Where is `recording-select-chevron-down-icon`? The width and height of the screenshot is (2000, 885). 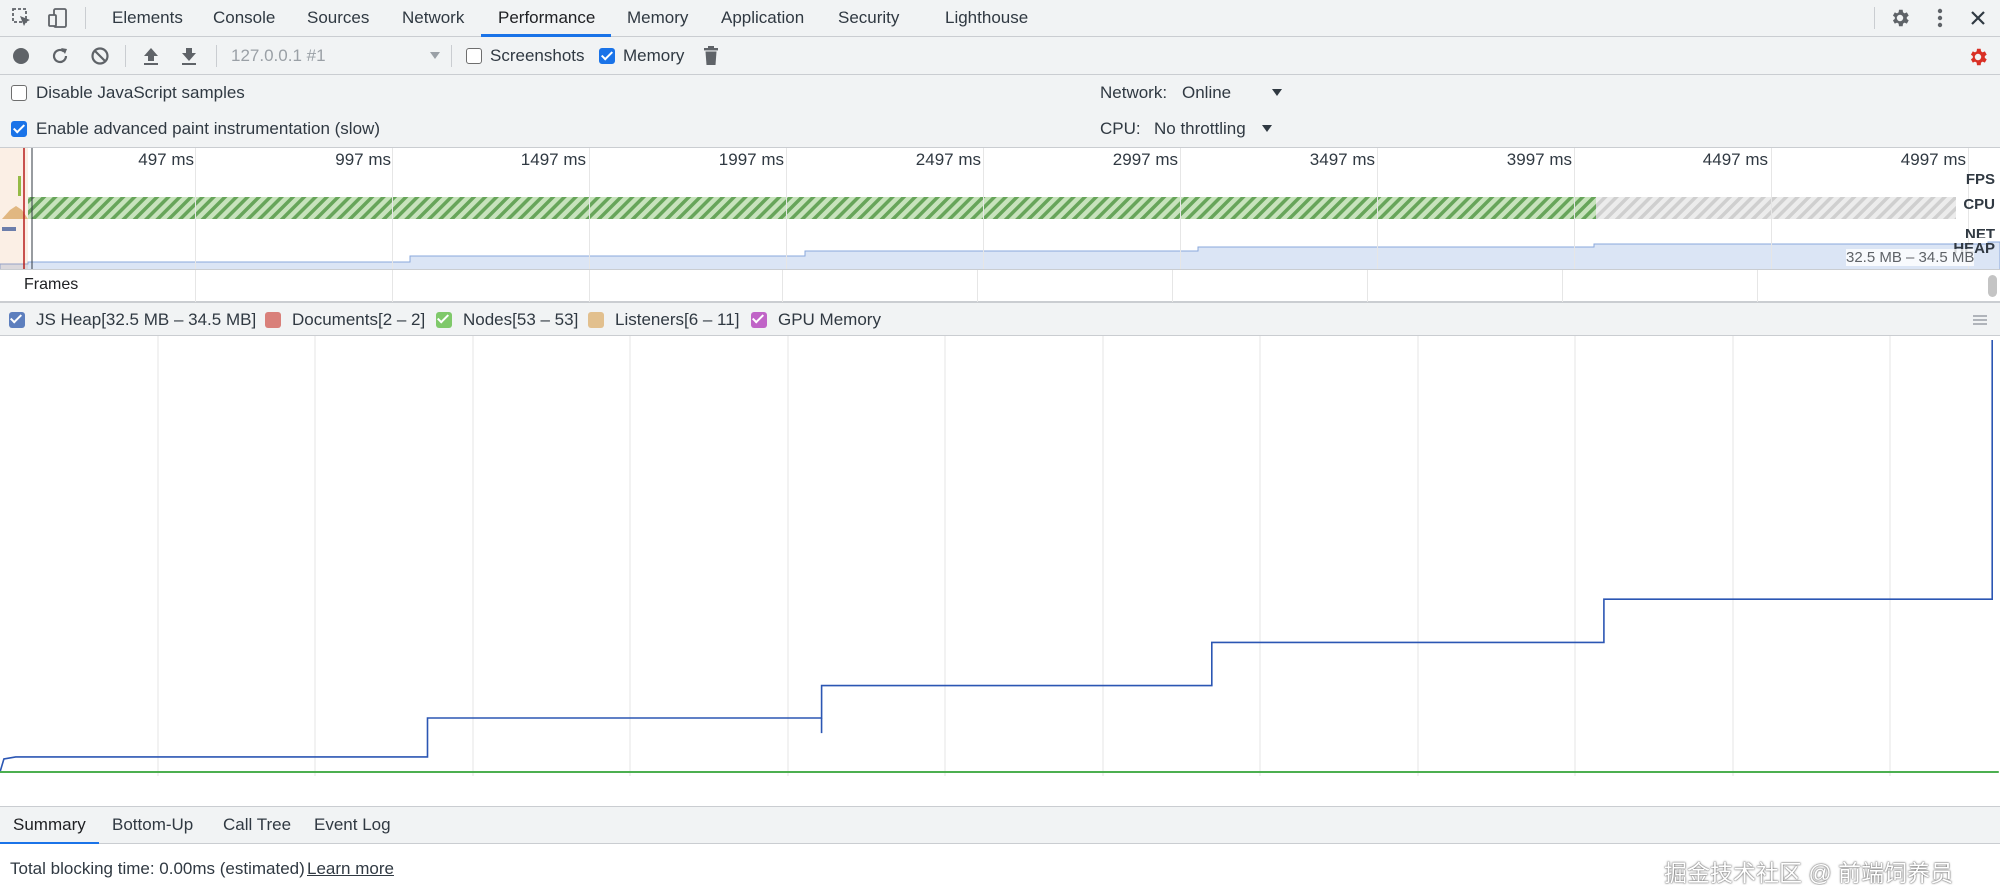
recording-select-chevron-down-icon is located at coordinates (435, 56).